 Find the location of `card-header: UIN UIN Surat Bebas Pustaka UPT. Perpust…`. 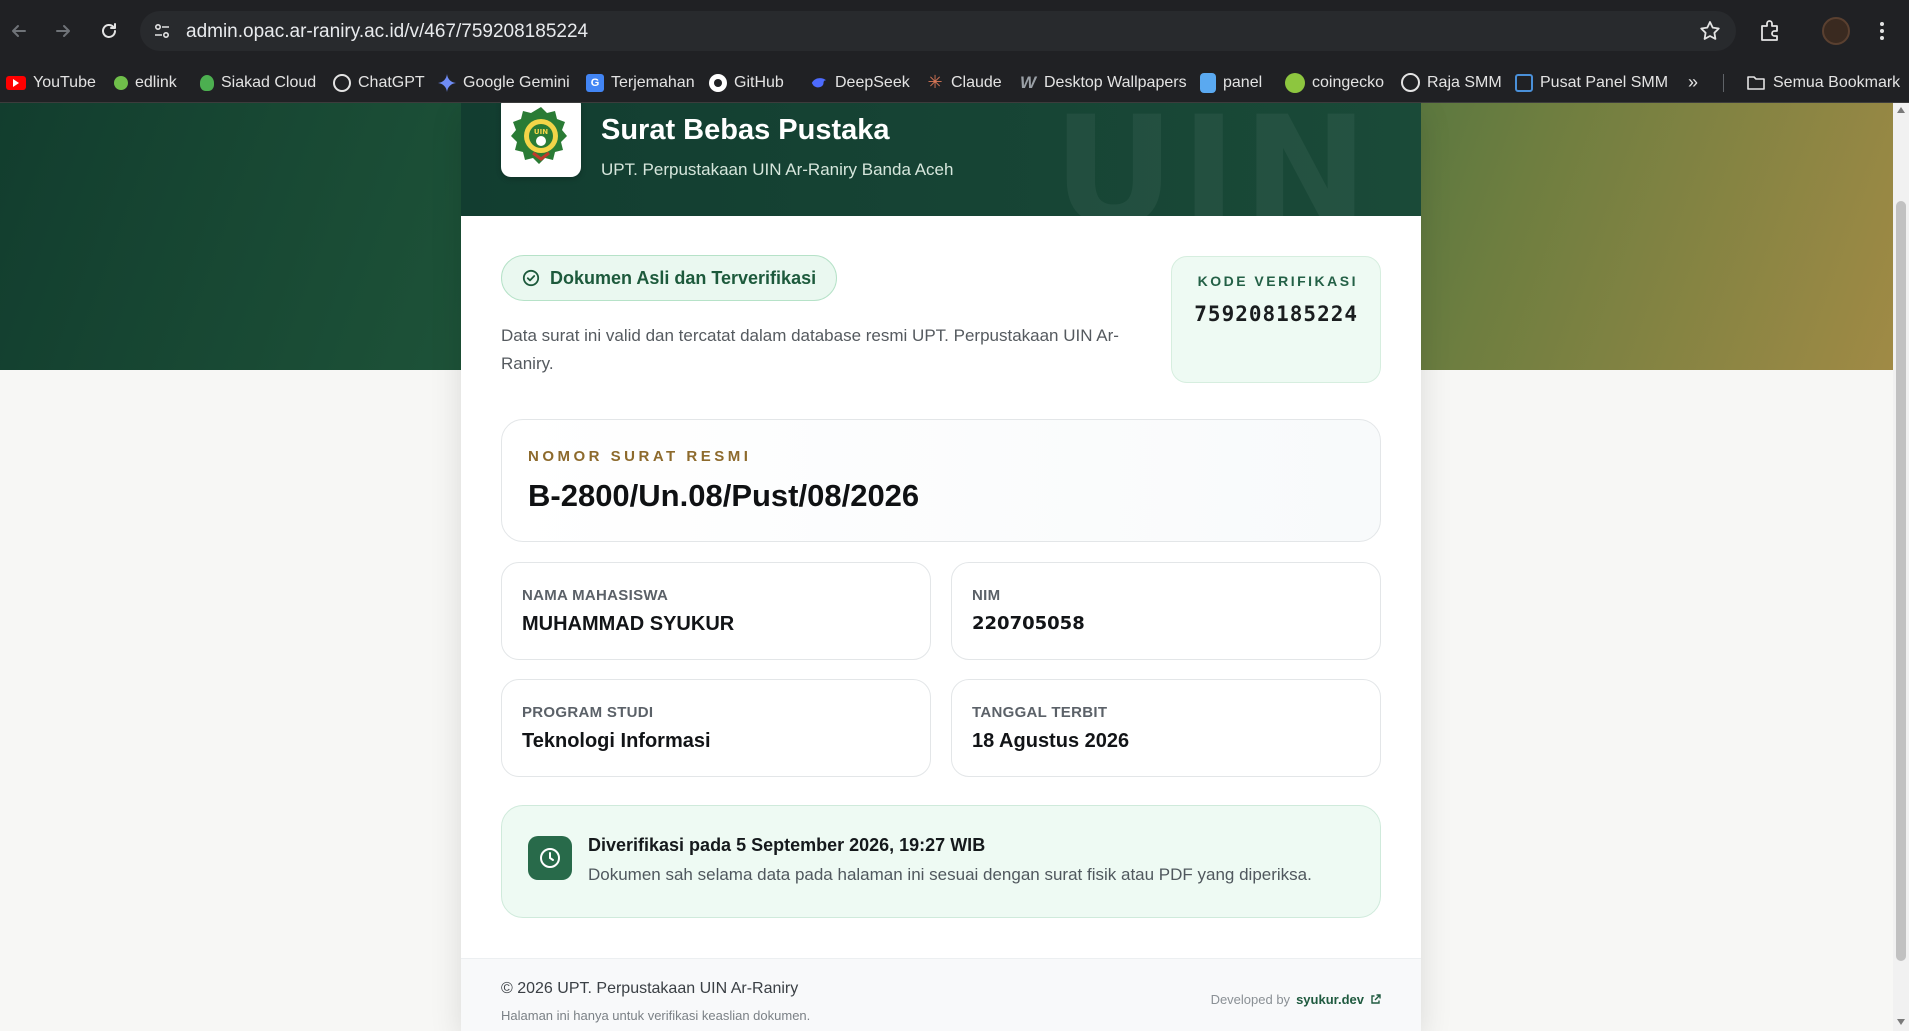

card-header: UIN UIN Surat Bebas Pustaka UPT. Perpust… is located at coordinates (941, 159).